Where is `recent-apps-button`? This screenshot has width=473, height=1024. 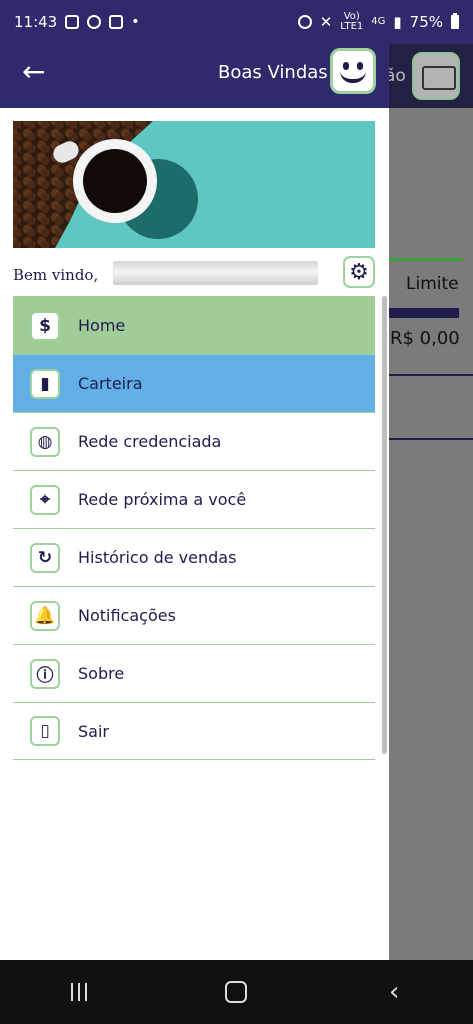
recent-apps-button is located at coordinates (79, 992).